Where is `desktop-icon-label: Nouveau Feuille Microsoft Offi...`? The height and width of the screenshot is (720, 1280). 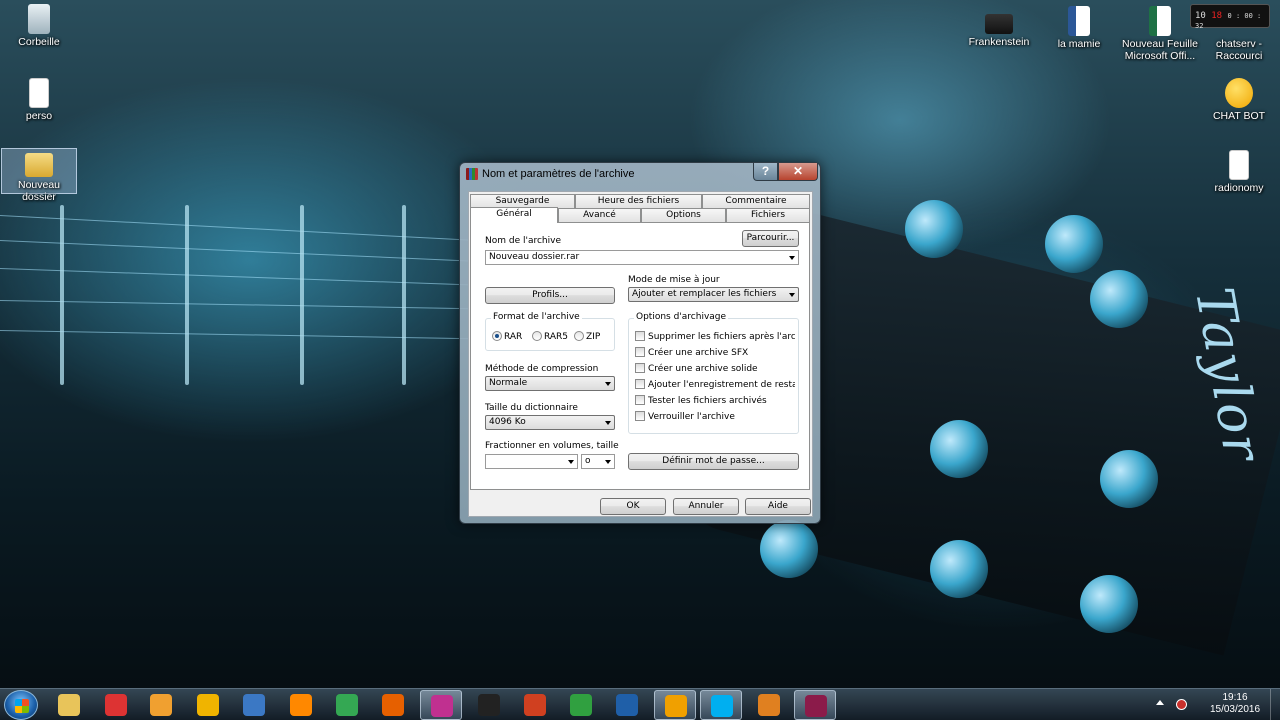 desktop-icon-label: Nouveau Feuille Microsoft Offi... is located at coordinates (1160, 50).